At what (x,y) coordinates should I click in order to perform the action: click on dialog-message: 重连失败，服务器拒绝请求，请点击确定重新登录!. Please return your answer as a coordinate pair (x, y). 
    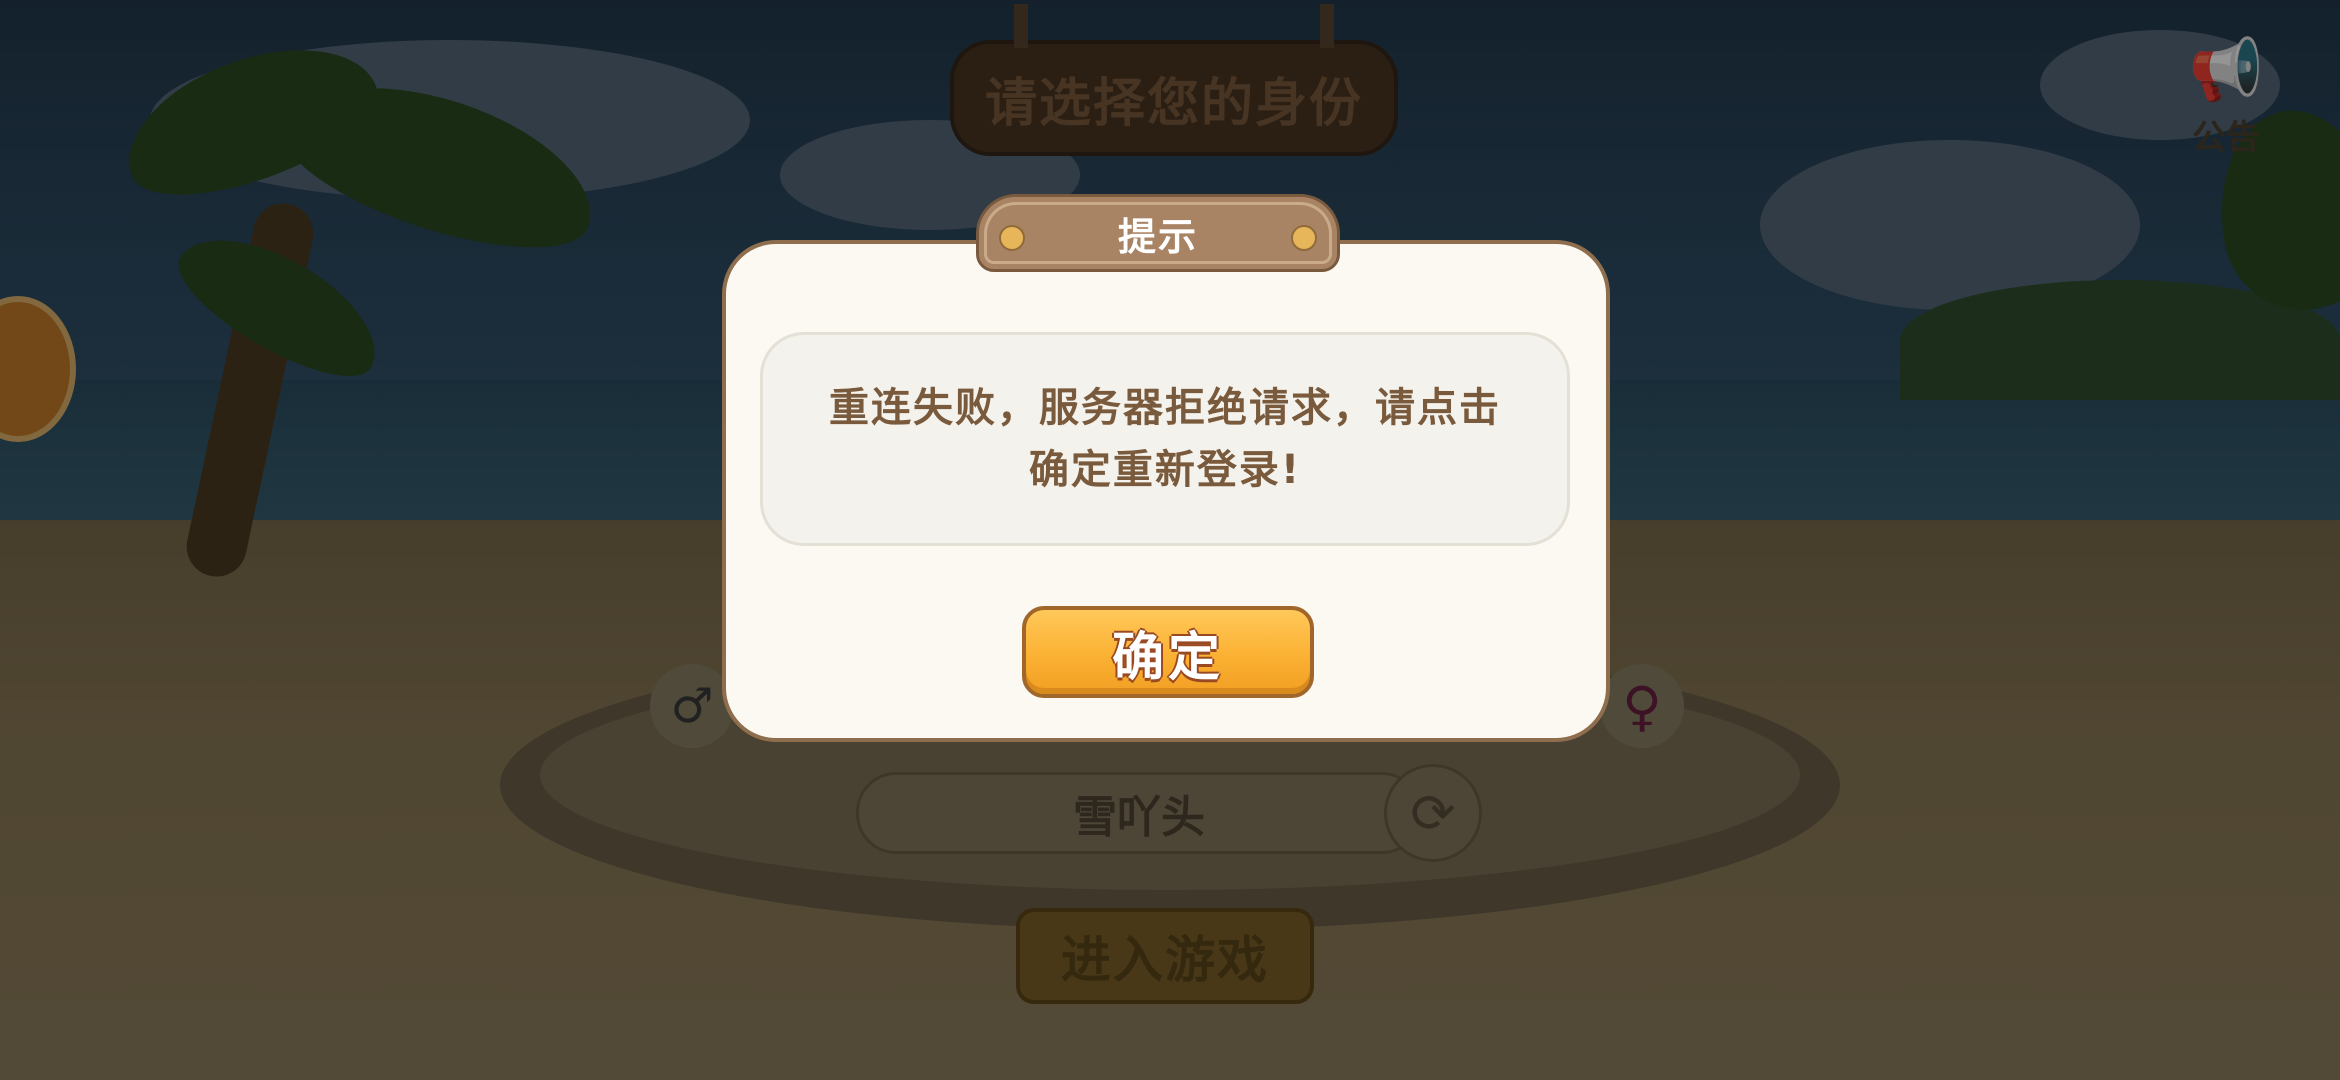
    Looking at the image, I should click on (1165, 439).